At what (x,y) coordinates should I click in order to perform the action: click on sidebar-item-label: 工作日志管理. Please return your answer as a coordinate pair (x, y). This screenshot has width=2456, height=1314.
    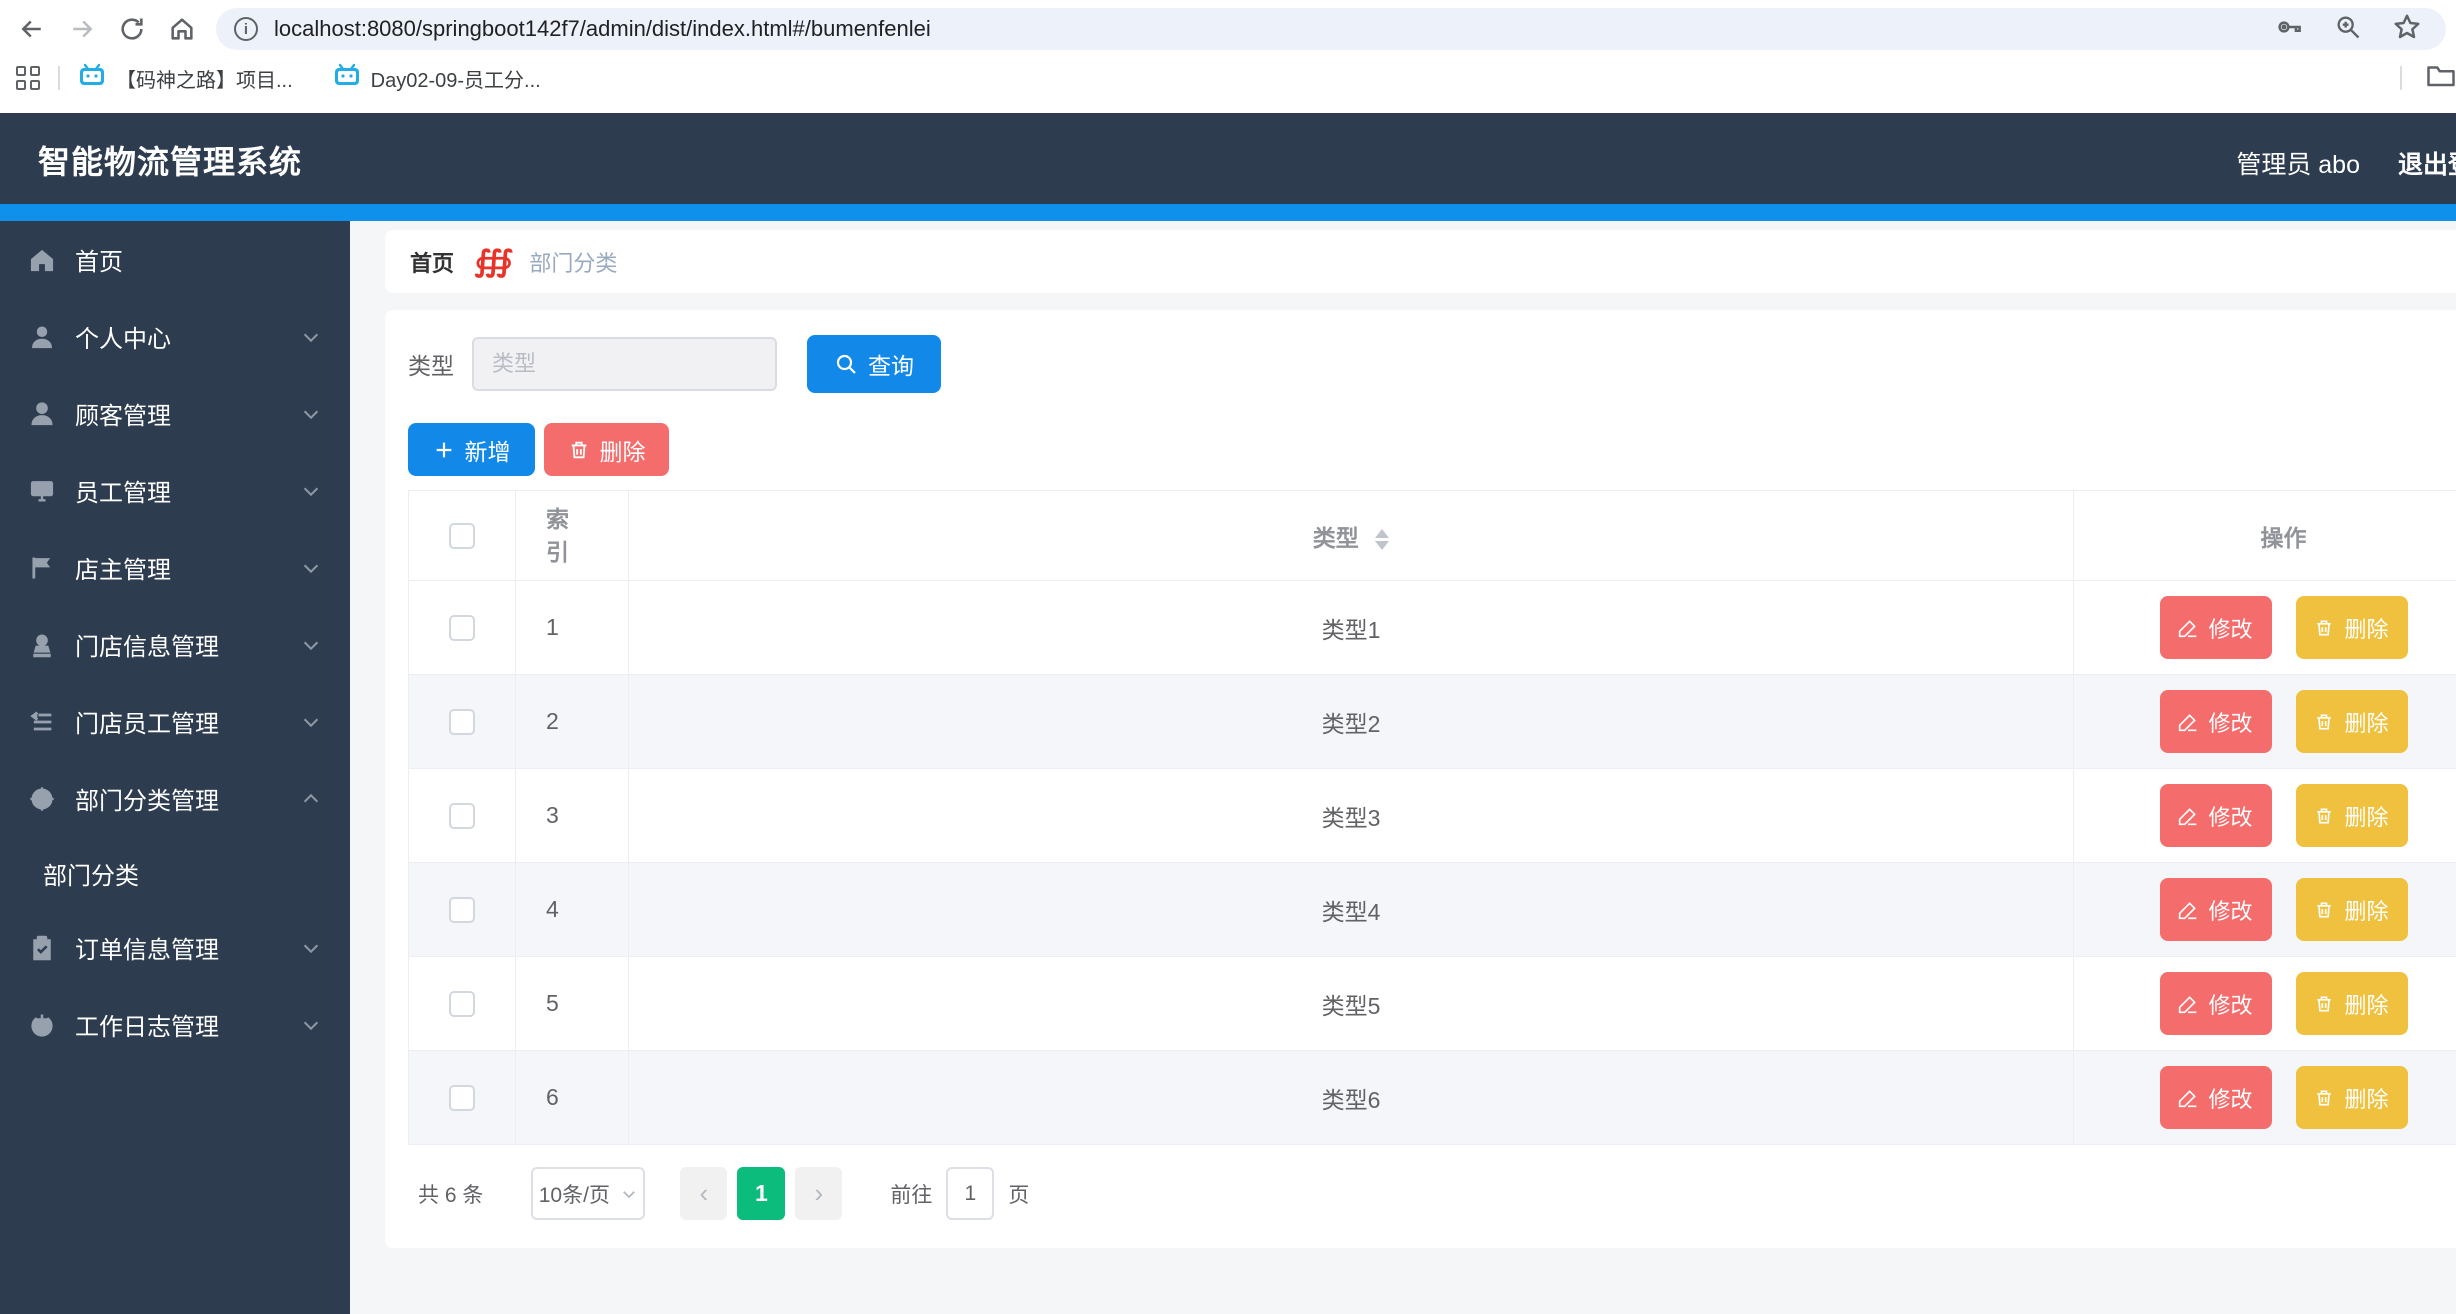
    Looking at the image, I should click on (147, 1027).